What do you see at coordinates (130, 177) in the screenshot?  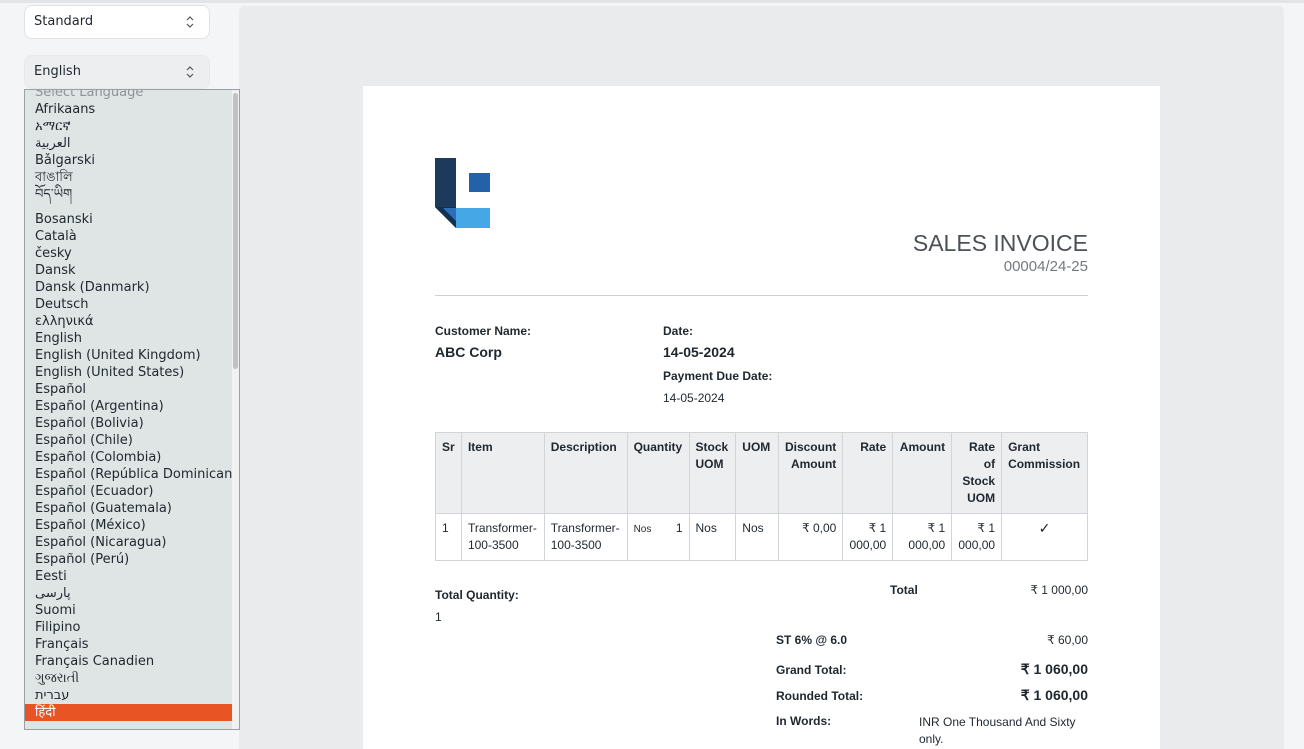 I see `language-option: বাঙালি` at bounding box center [130, 177].